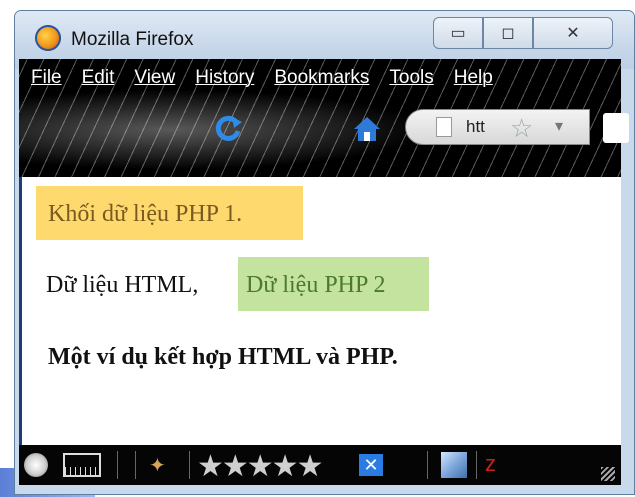 This screenshot has height=497, width=635. What do you see at coordinates (367, 129) in the screenshot?
I see `home-icon` at bounding box center [367, 129].